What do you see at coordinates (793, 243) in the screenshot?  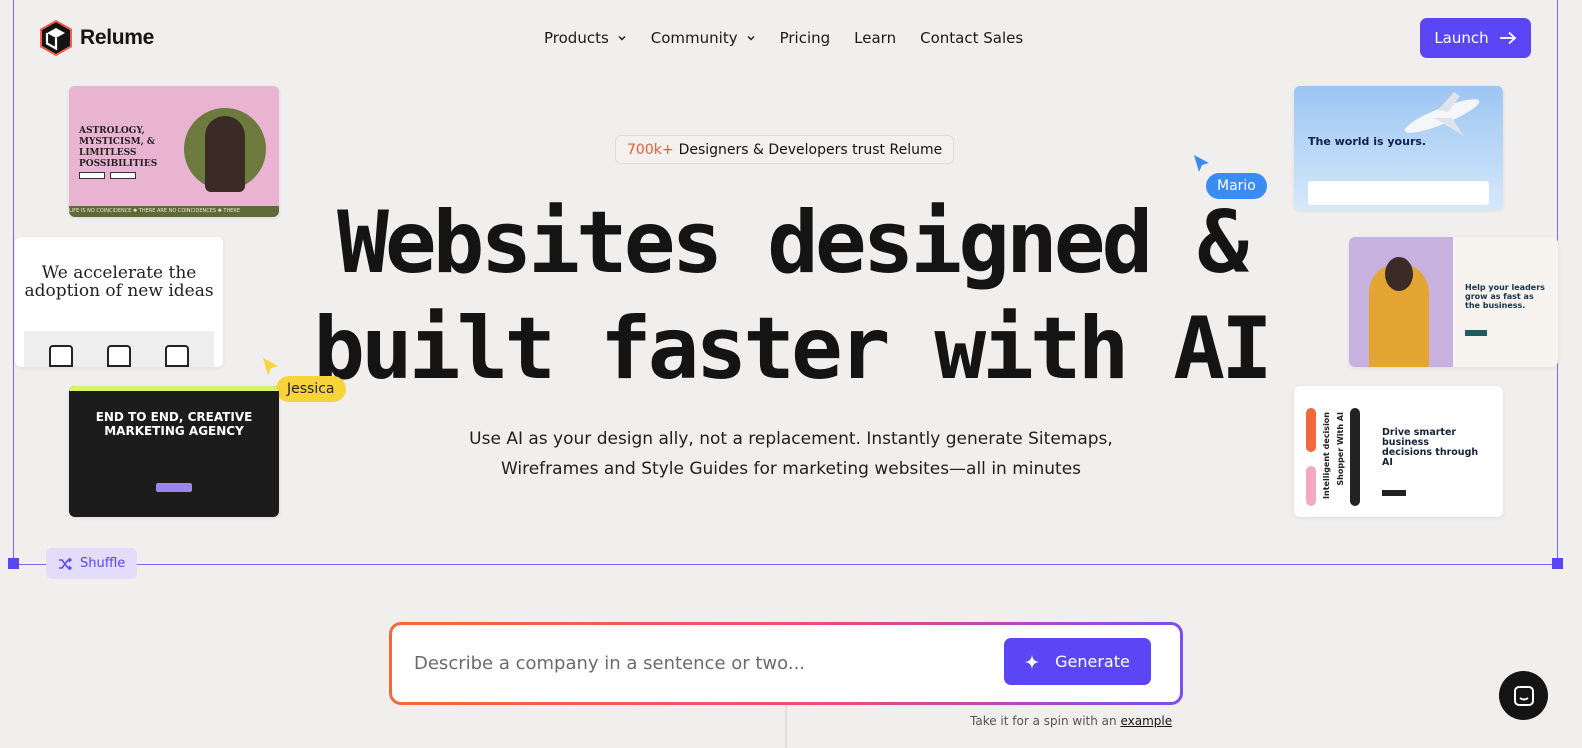 I see `hero-headline-line-1: Websites designed &` at bounding box center [793, 243].